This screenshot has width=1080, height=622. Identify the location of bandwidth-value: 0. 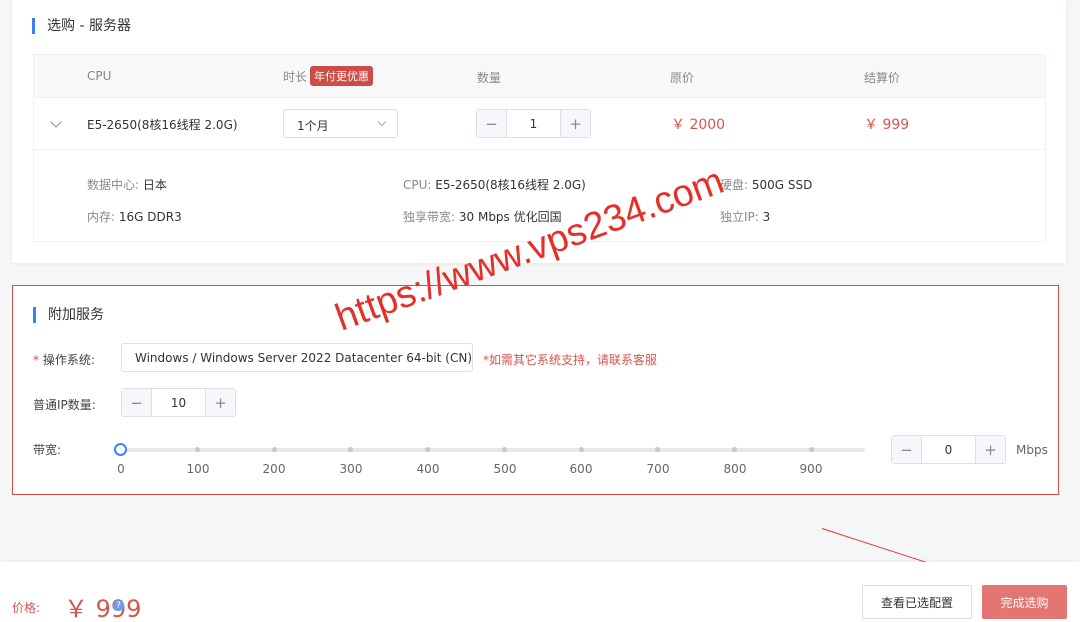
(948, 449).